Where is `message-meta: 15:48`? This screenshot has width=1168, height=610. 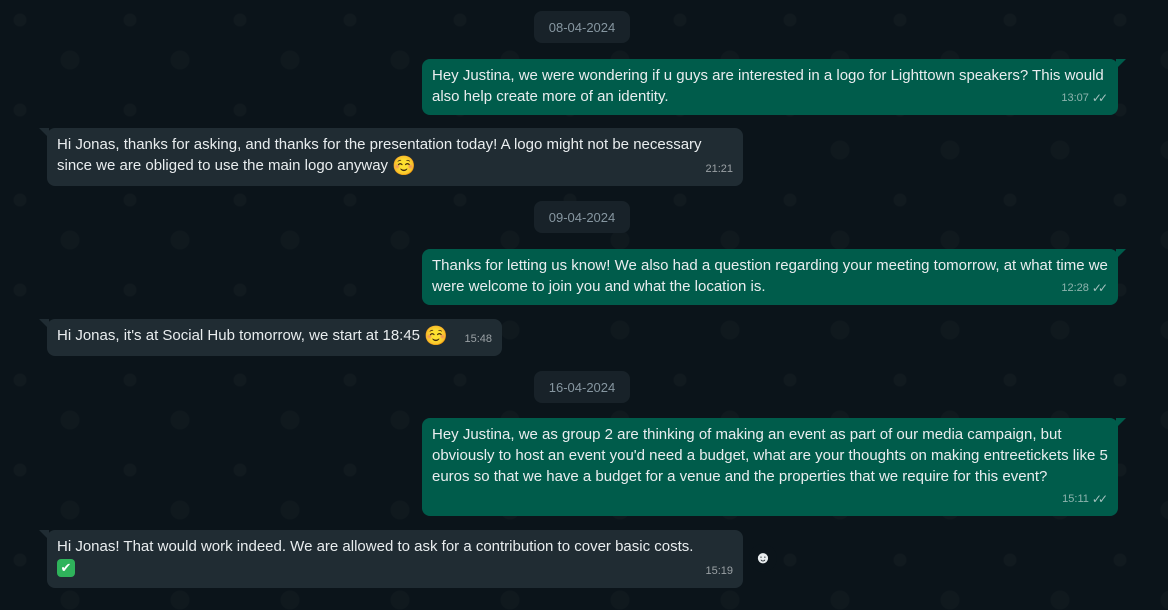 message-meta: 15:48 is located at coordinates (478, 339).